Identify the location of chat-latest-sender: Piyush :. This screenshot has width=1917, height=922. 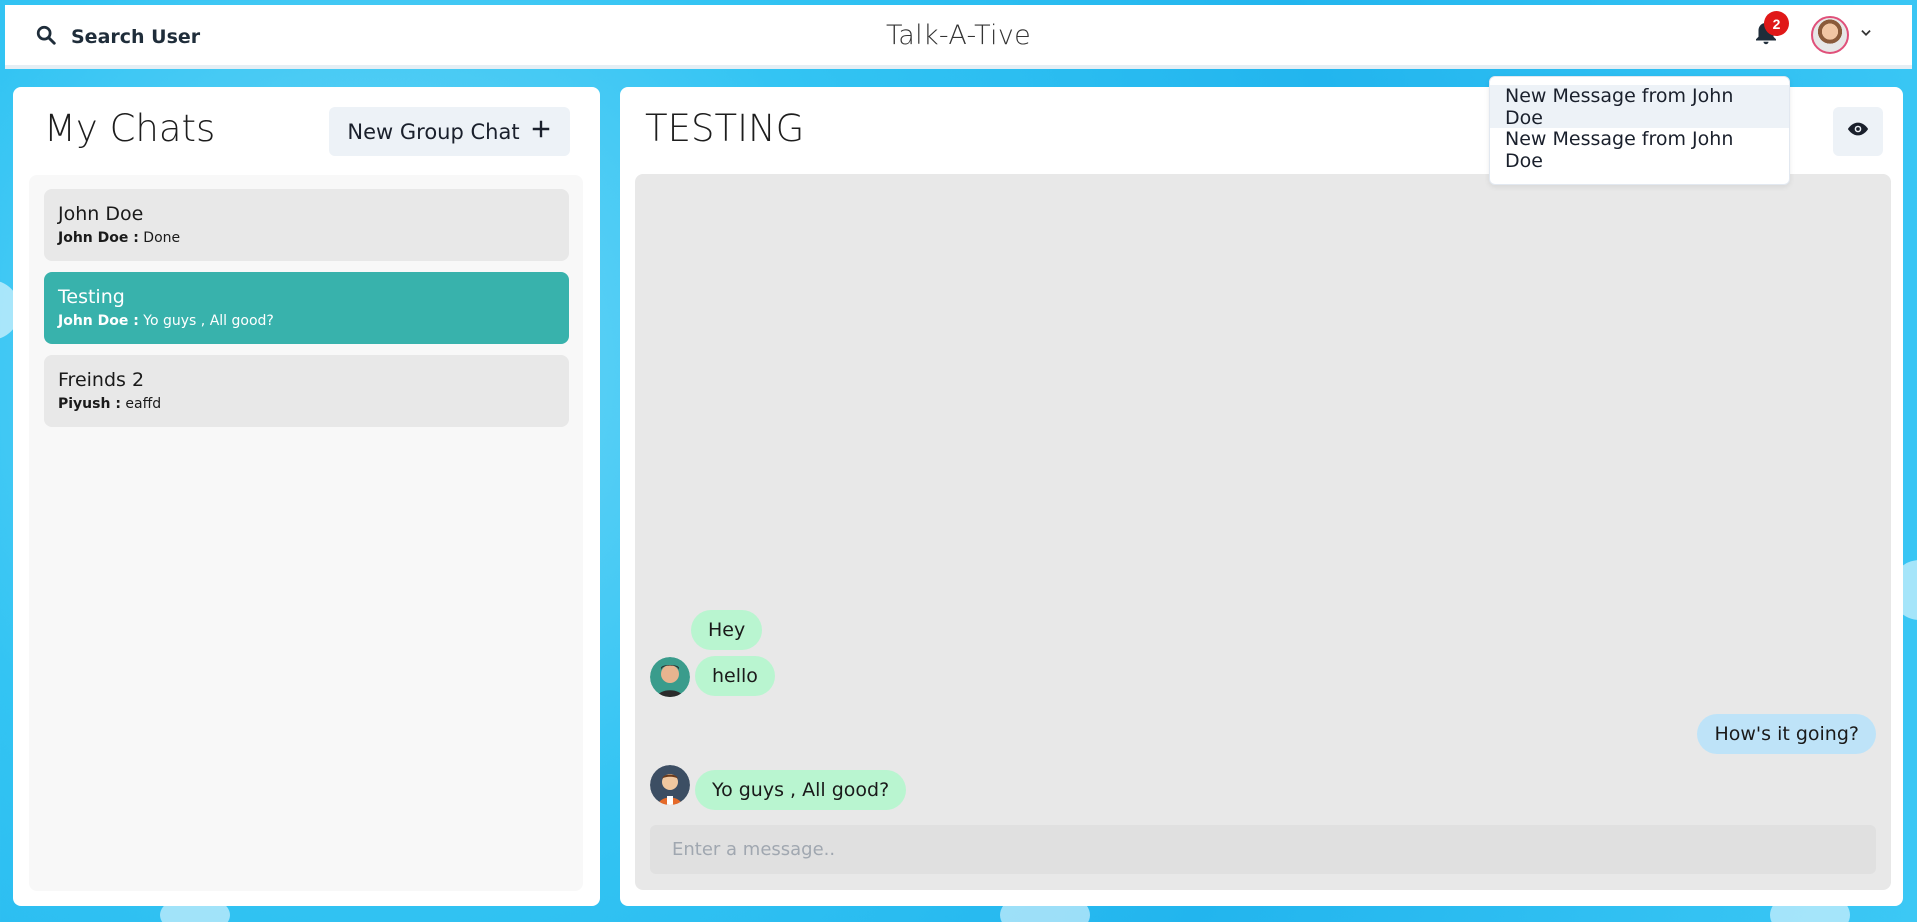
(89, 404).